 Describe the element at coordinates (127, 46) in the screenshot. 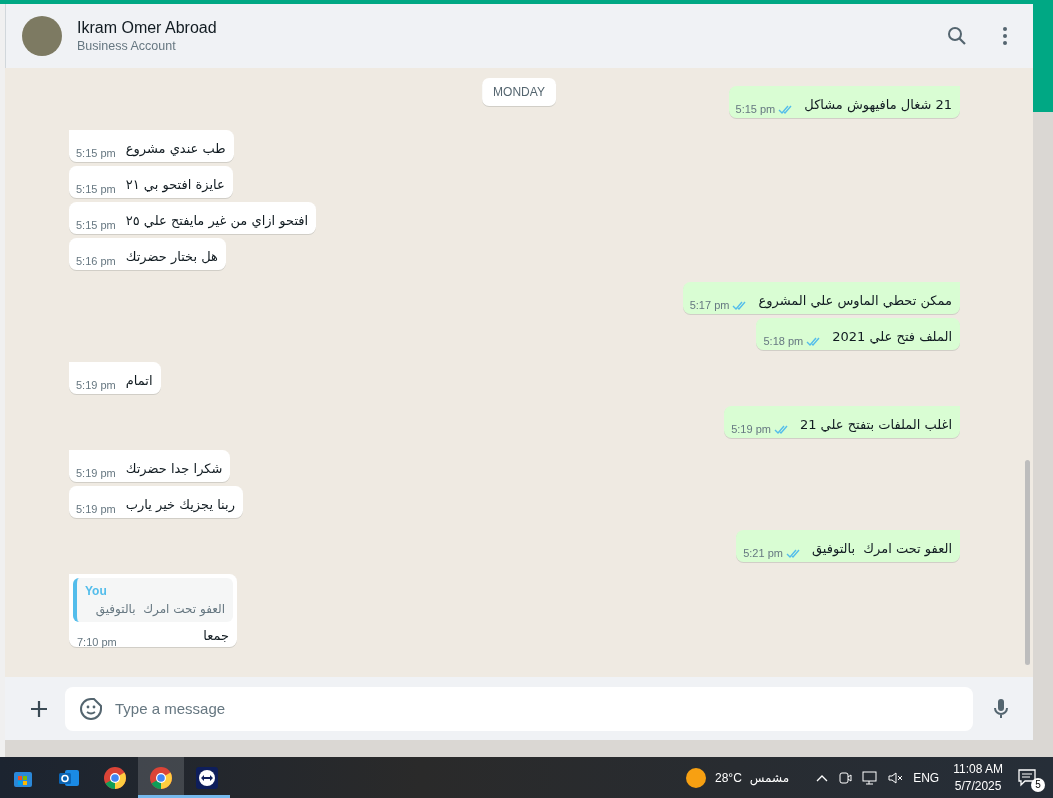

I see `contact-subtitle: Business Account` at that location.